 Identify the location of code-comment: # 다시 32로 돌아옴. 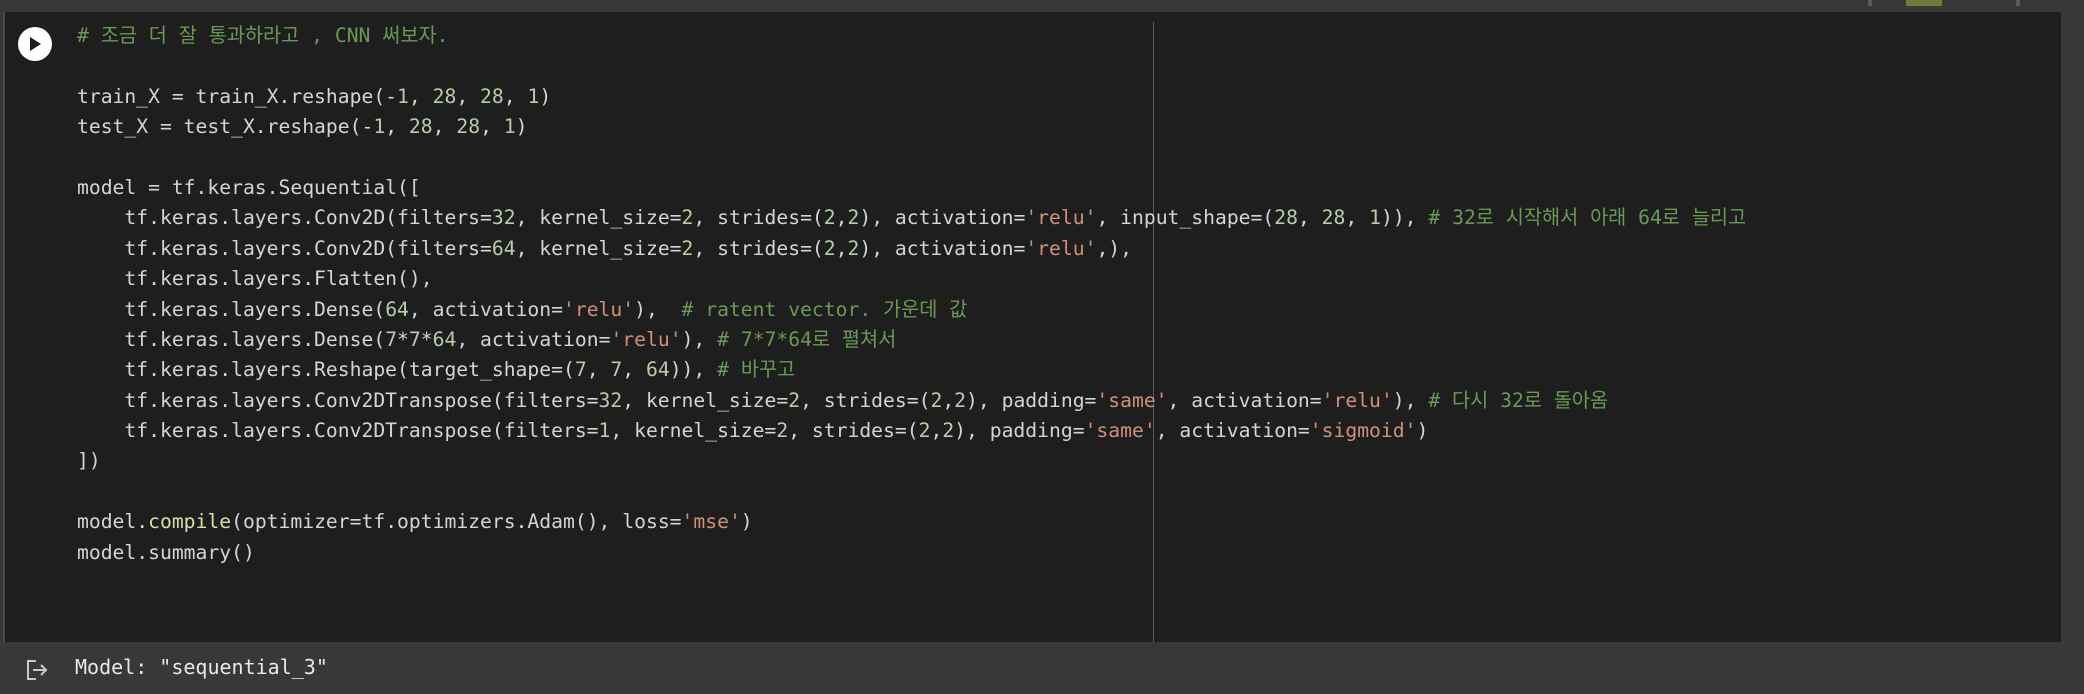
(1518, 400).